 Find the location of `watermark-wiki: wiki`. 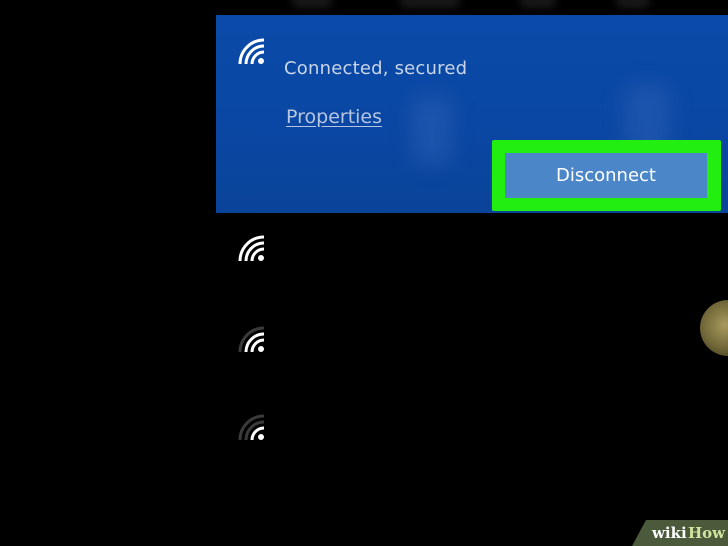

watermark-wiki: wiki is located at coordinates (669, 533).